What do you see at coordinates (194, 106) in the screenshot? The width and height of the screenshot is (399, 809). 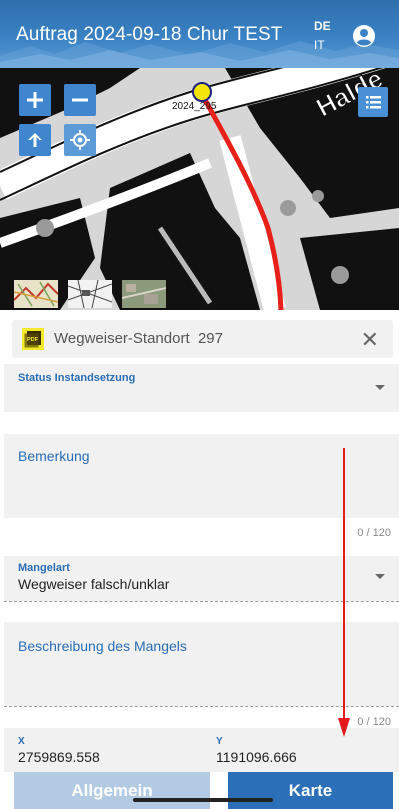 I see `pin-label: 2024_295` at bounding box center [194, 106].